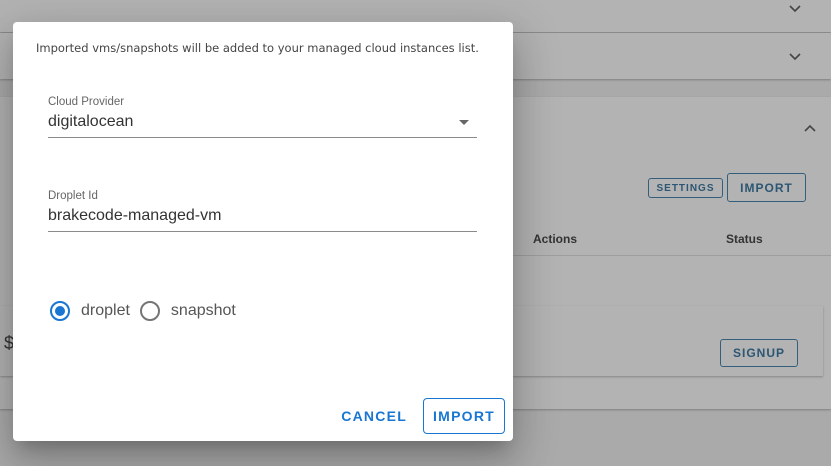 Image resolution: width=831 pixels, height=466 pixels. I want to click on droplet-id-label: Droplet Id, so click(73, 196).